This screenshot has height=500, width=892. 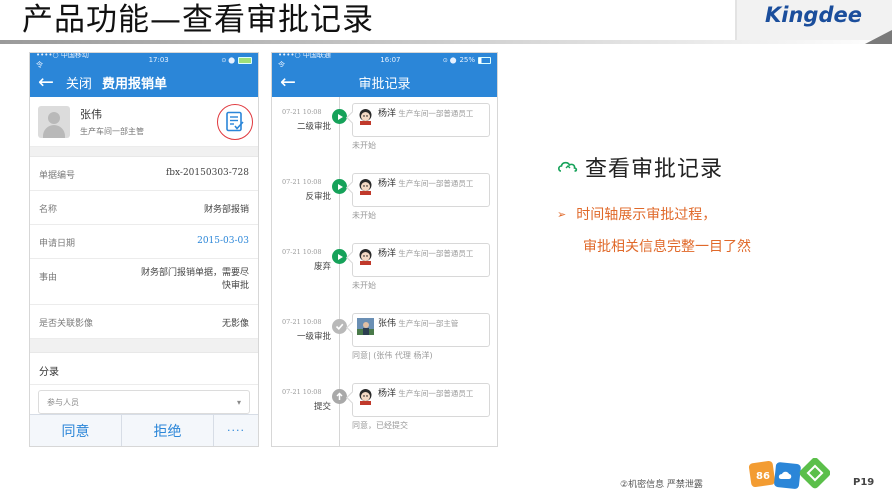 What do you see at coordinates (864, 482) in the screenshot?
I see `page-number: P19` at bounding box center [864, 482].